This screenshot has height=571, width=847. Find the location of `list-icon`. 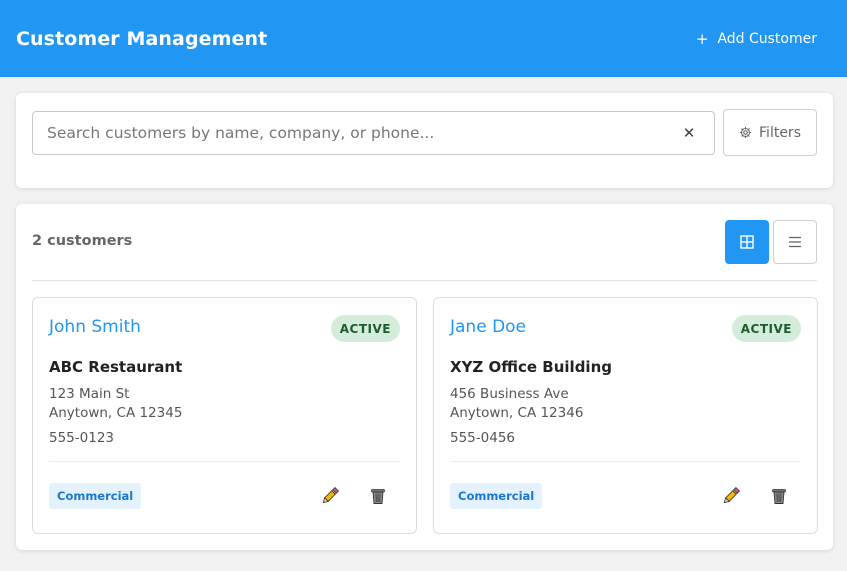

list-icon is located at coordinates (795, 242).